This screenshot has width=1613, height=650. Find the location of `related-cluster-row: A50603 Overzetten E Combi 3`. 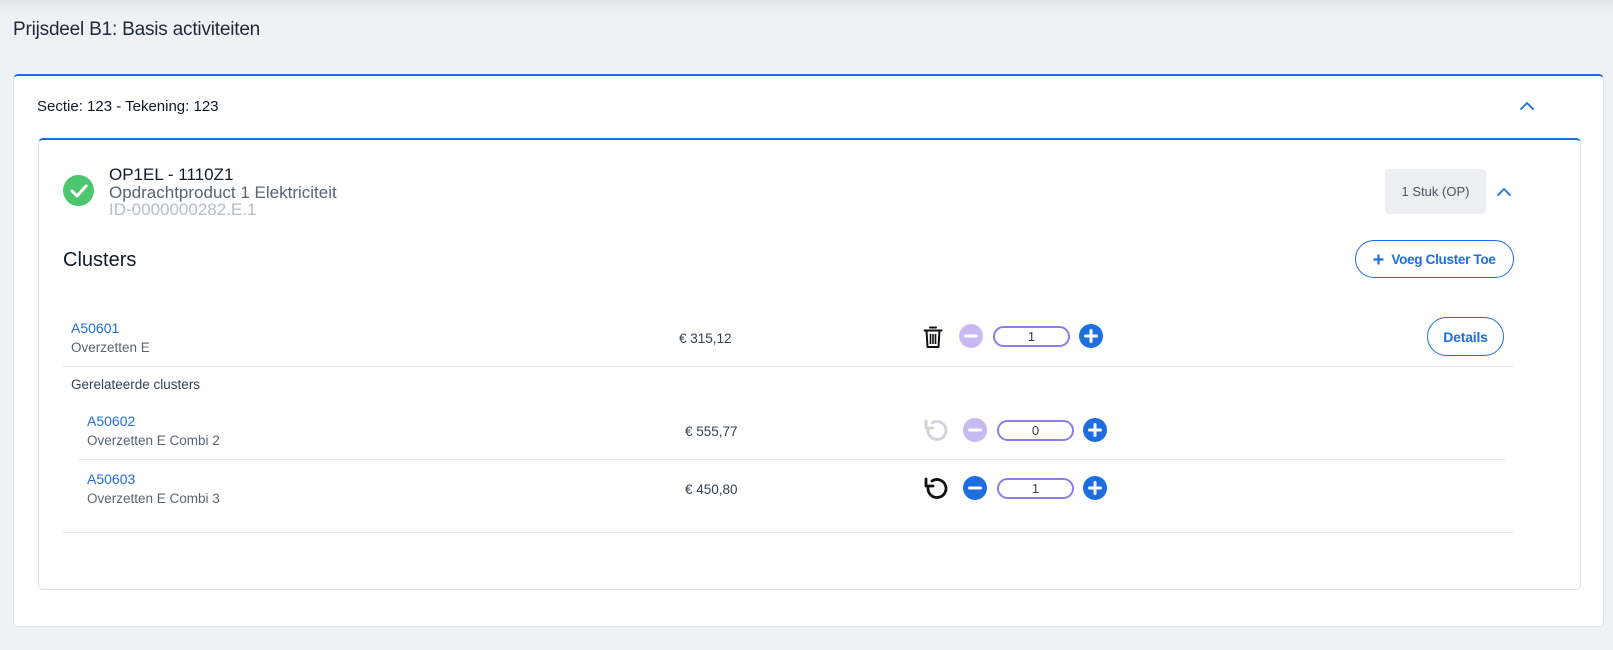

related-cluster-row: A50603 Overzetten E Combi 3 is located at coordinates (153, 488).